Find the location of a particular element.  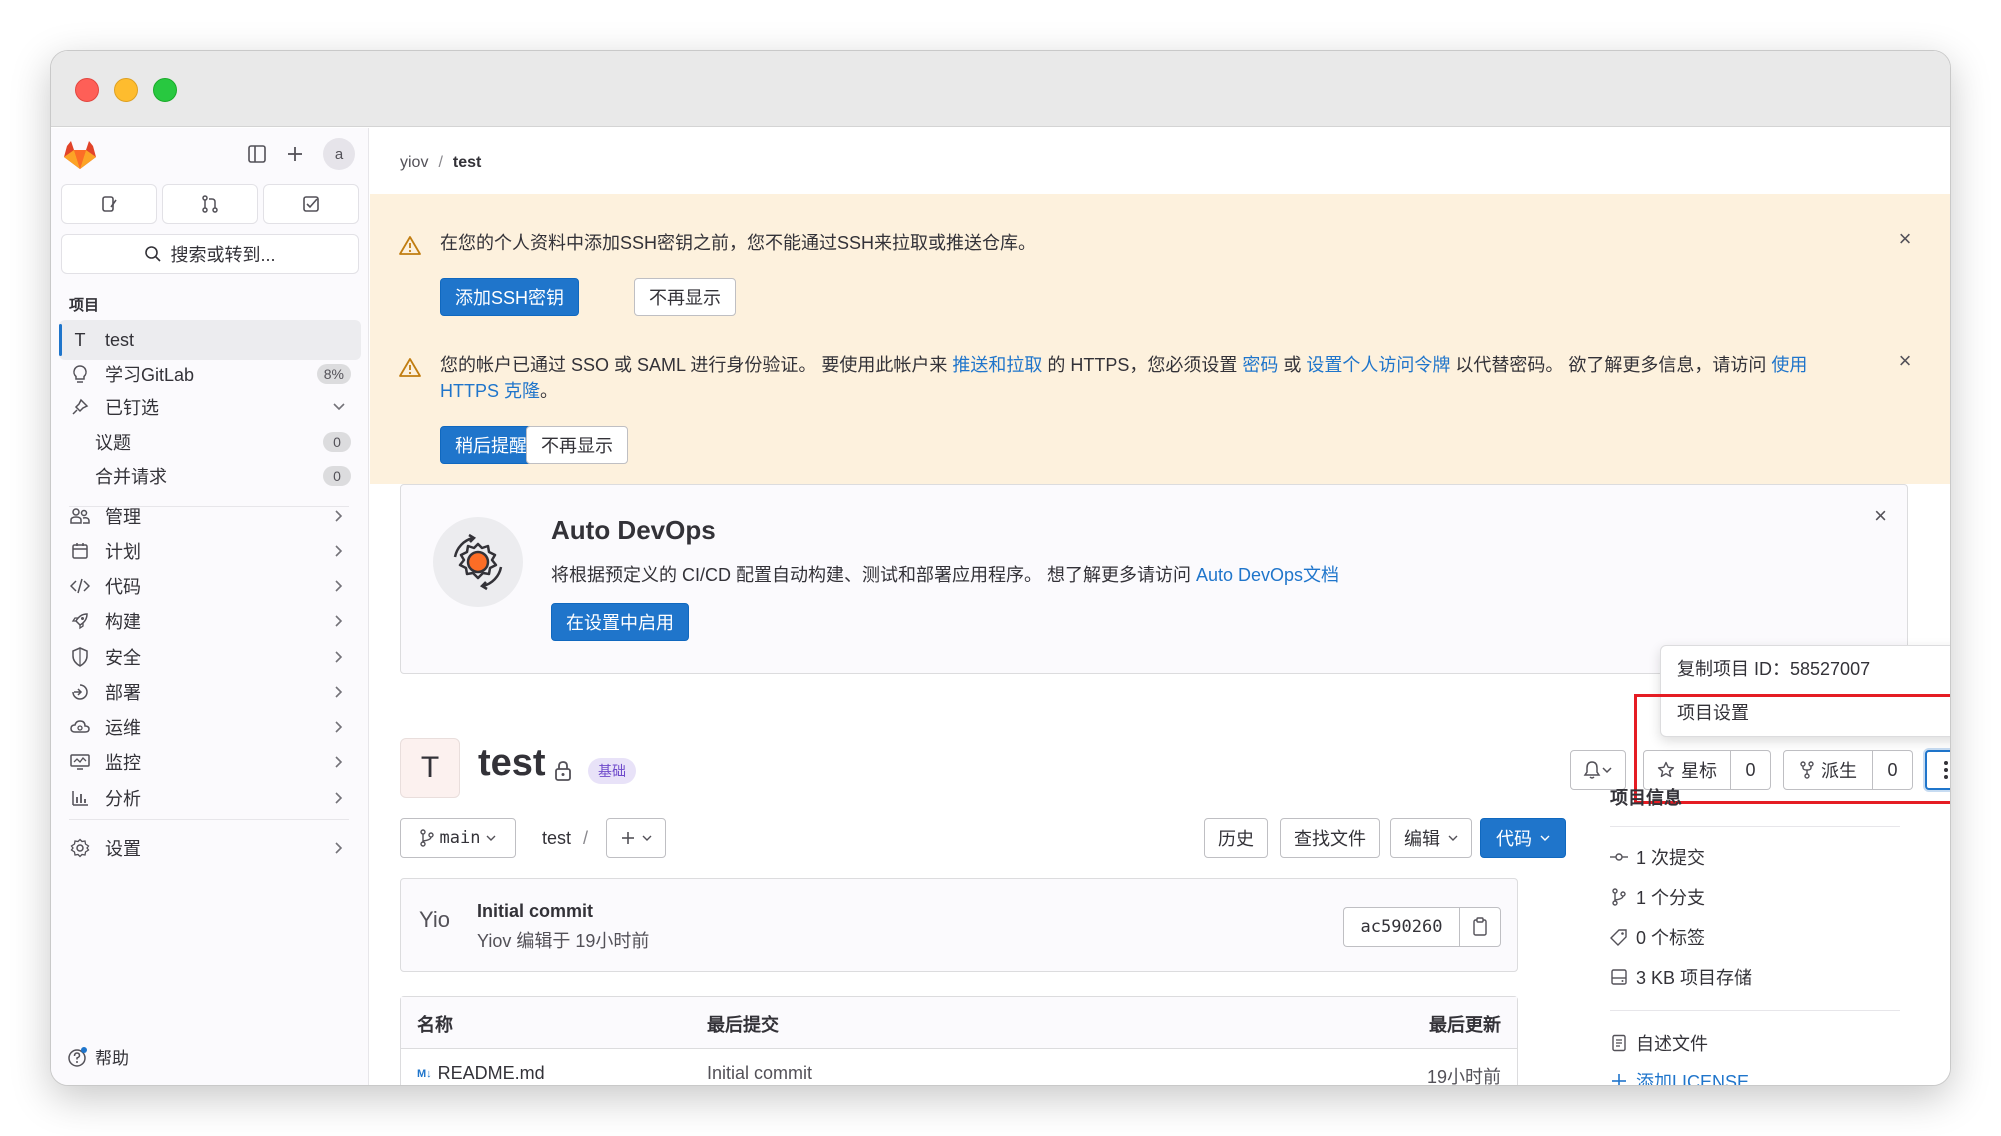

todos-shortcut-button is located at coordinates (311, 204).